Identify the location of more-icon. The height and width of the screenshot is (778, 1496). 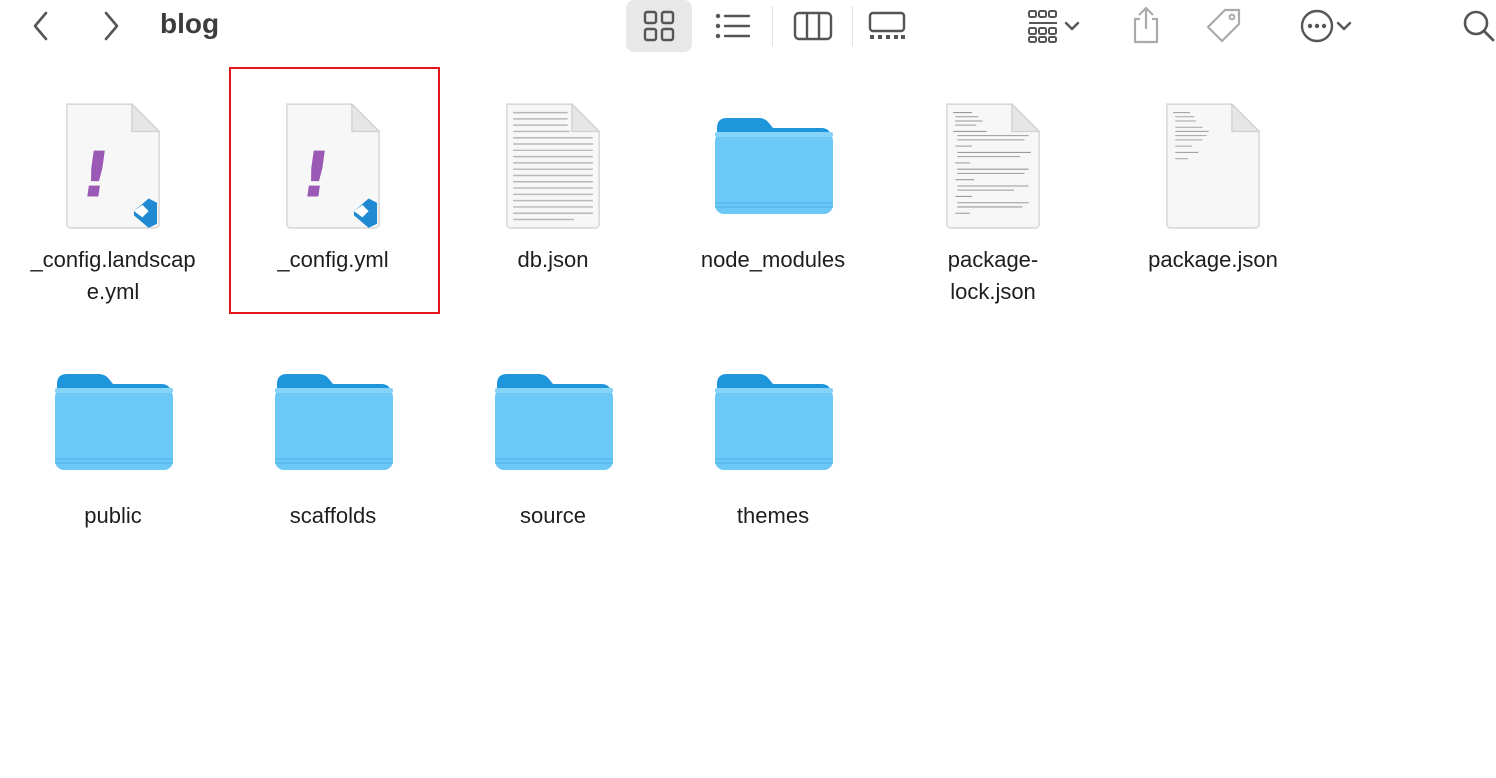
(1317, 26).